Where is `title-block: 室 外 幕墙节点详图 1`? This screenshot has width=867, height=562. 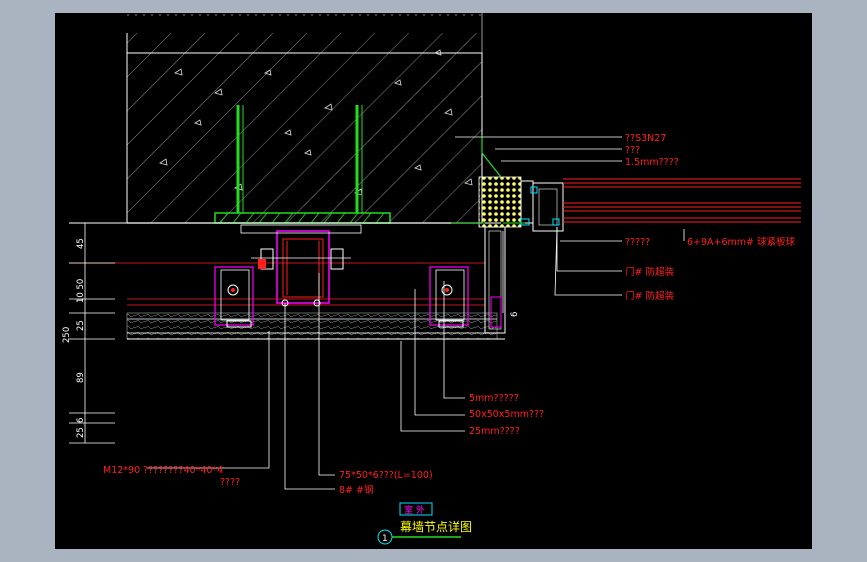 title-block: 室 外 幕墙节点详图 1 is located at coordinates (424, 523).